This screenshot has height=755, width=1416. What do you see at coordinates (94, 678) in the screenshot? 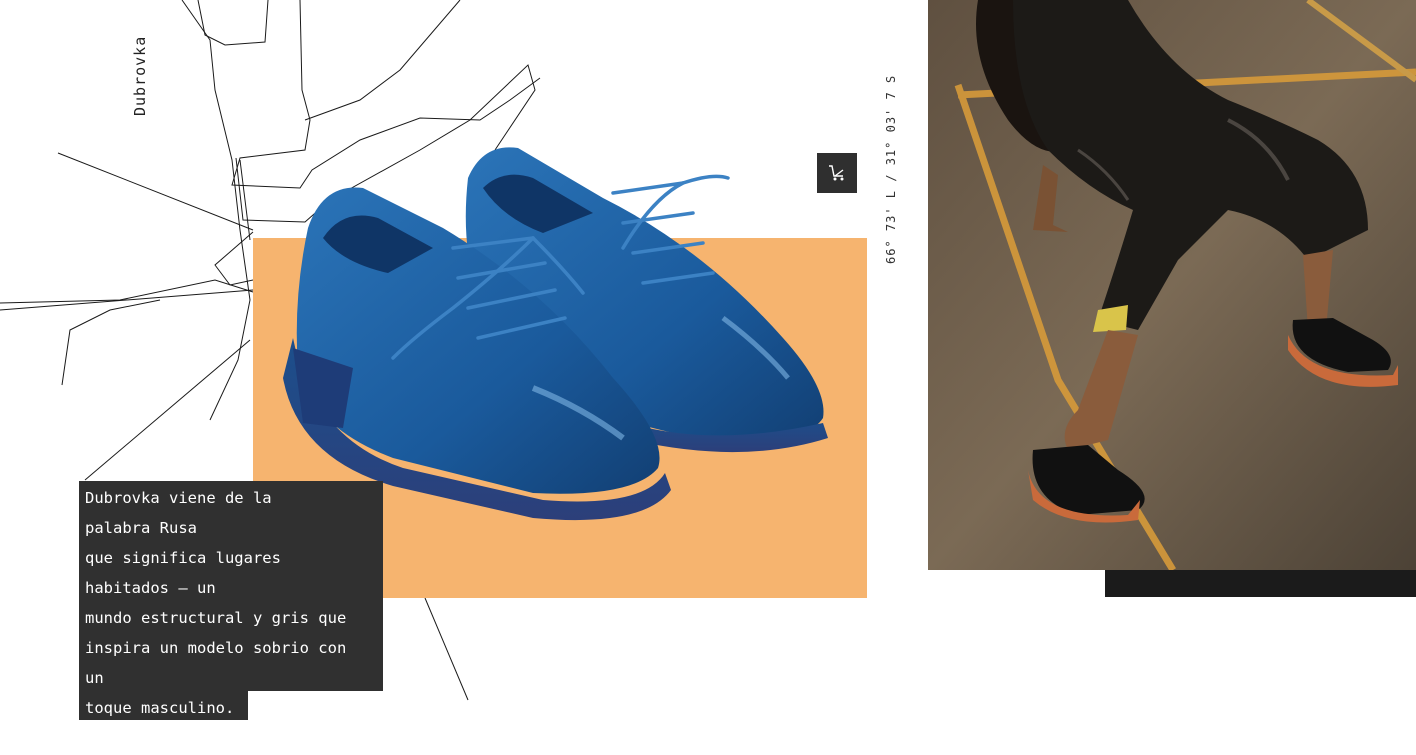
I see `description-line: un` at bounding box center [94, 678].